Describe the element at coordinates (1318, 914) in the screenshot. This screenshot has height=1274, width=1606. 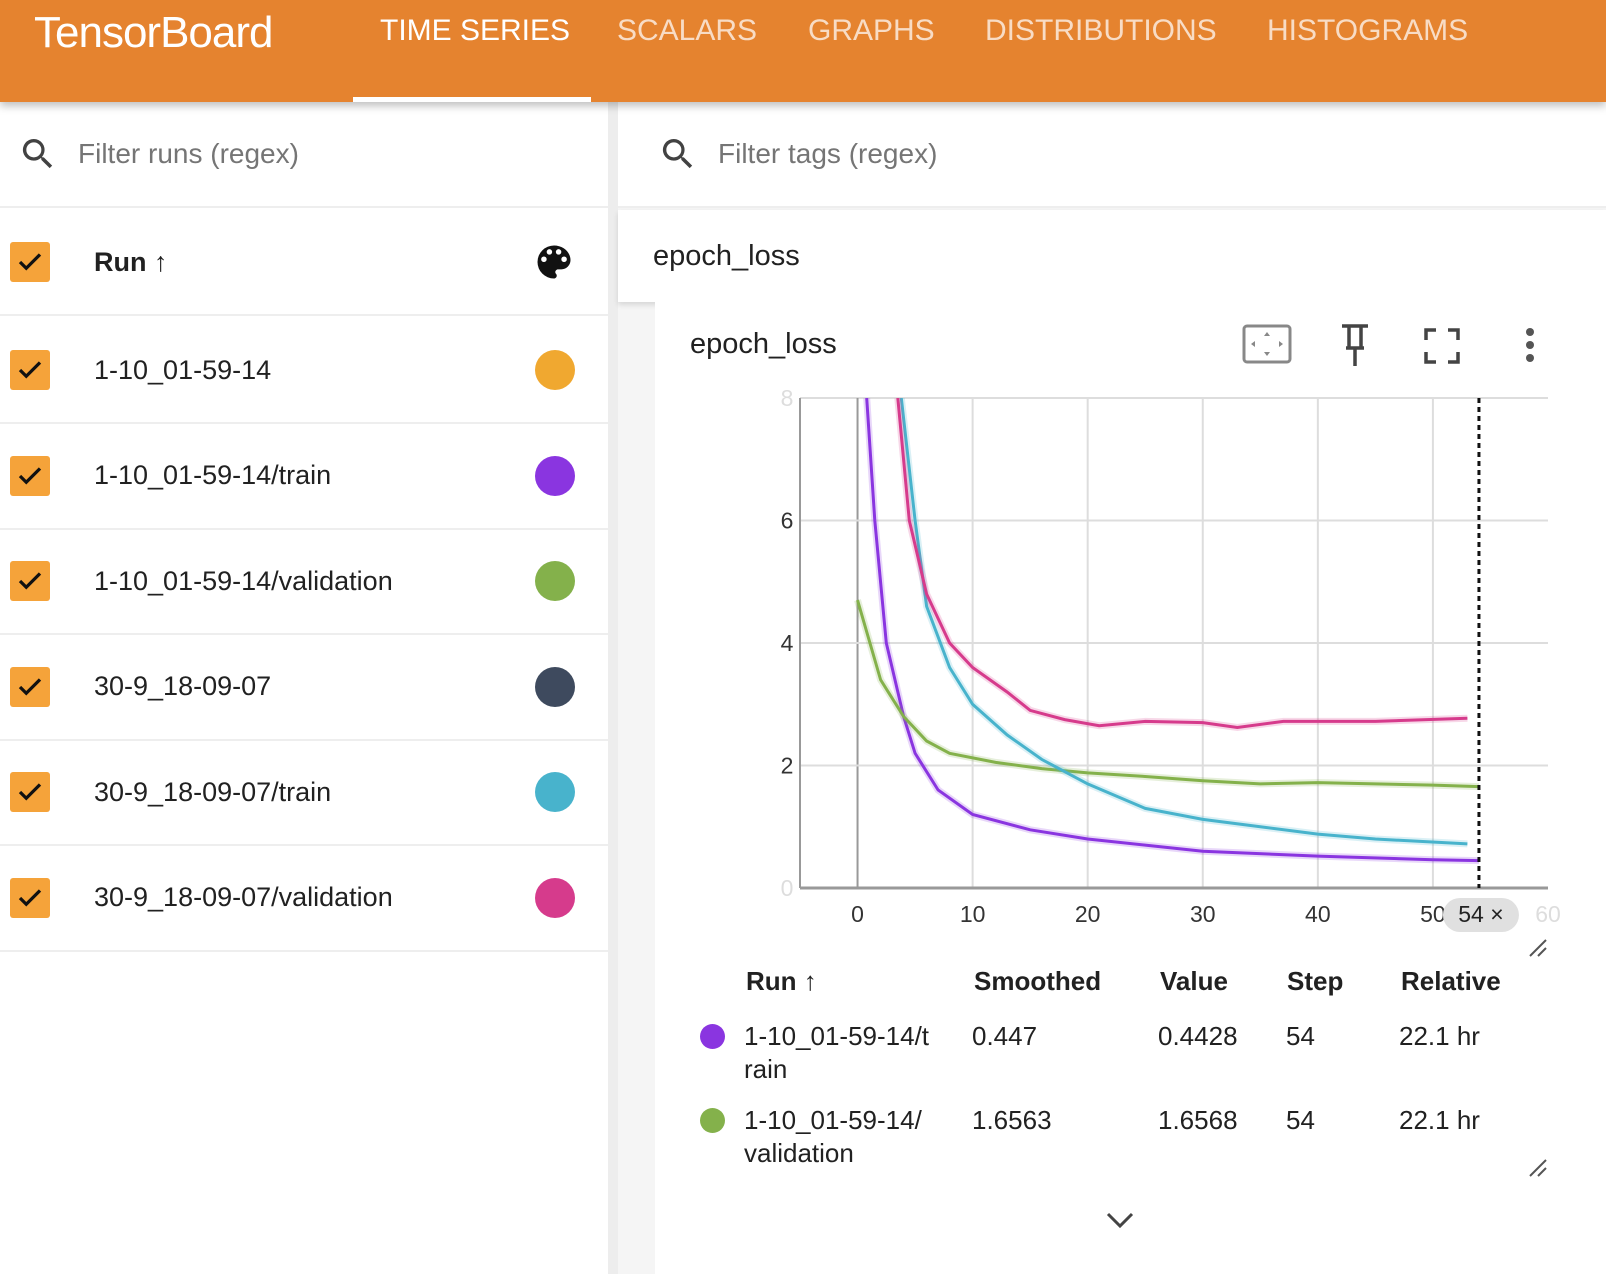
I see `x-tick-label: 40` at that location.